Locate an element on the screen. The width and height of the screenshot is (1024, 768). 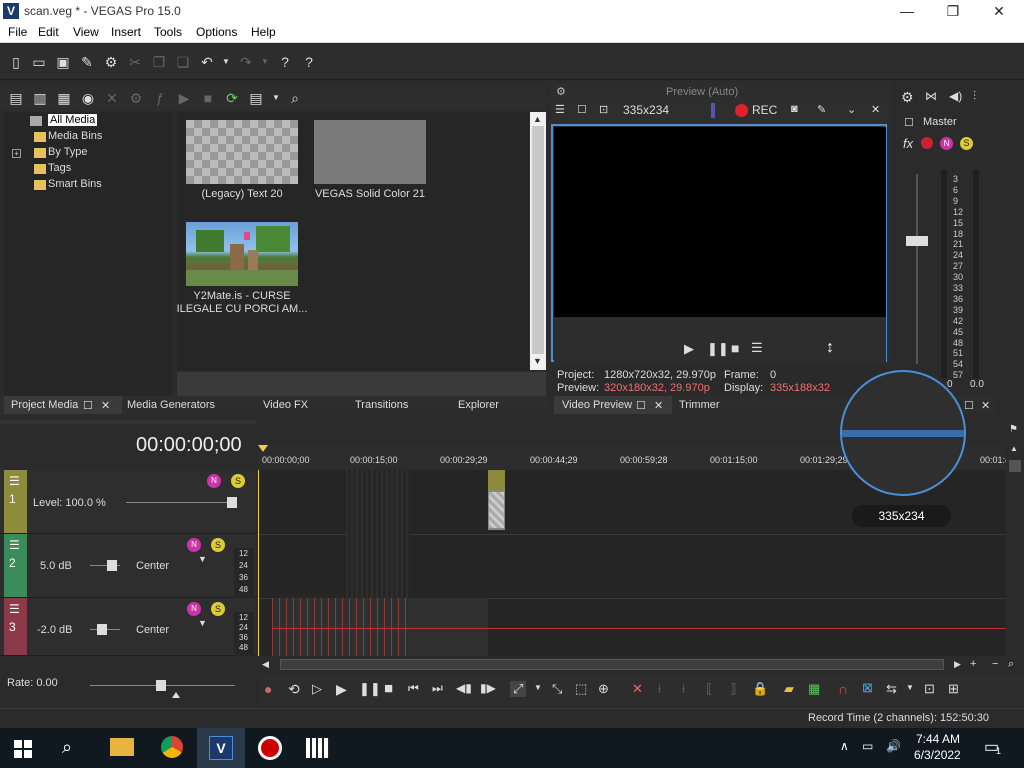
tab-project-media: Project Media is located at coordinates (44, 405).